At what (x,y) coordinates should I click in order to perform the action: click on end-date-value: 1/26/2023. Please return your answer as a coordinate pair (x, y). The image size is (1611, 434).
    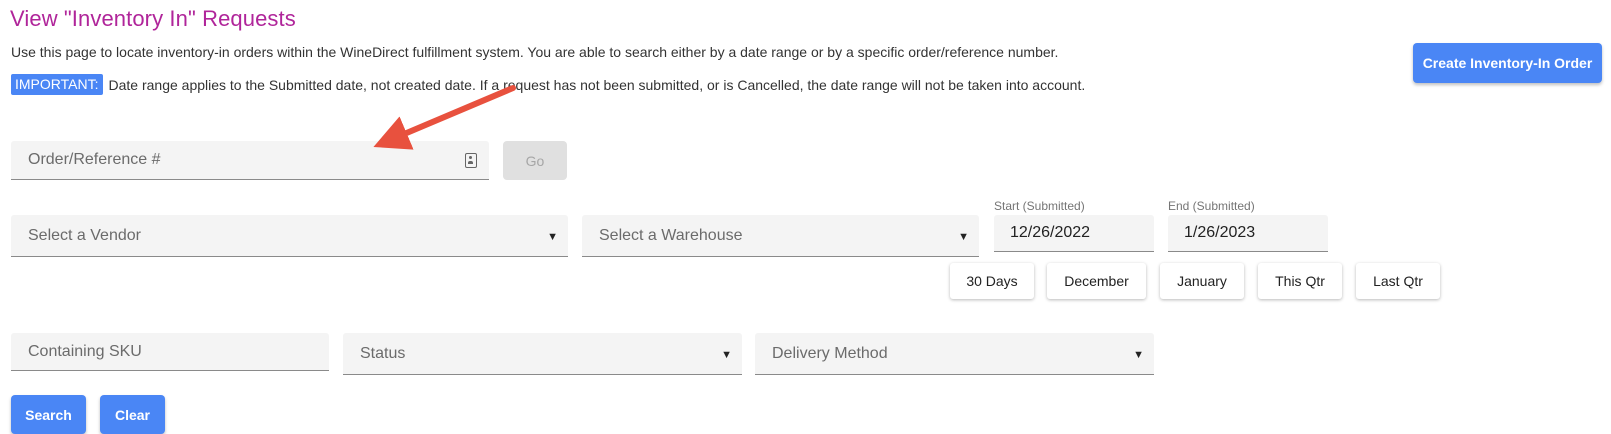
    Looking at the image, I should click on (1220, 232).